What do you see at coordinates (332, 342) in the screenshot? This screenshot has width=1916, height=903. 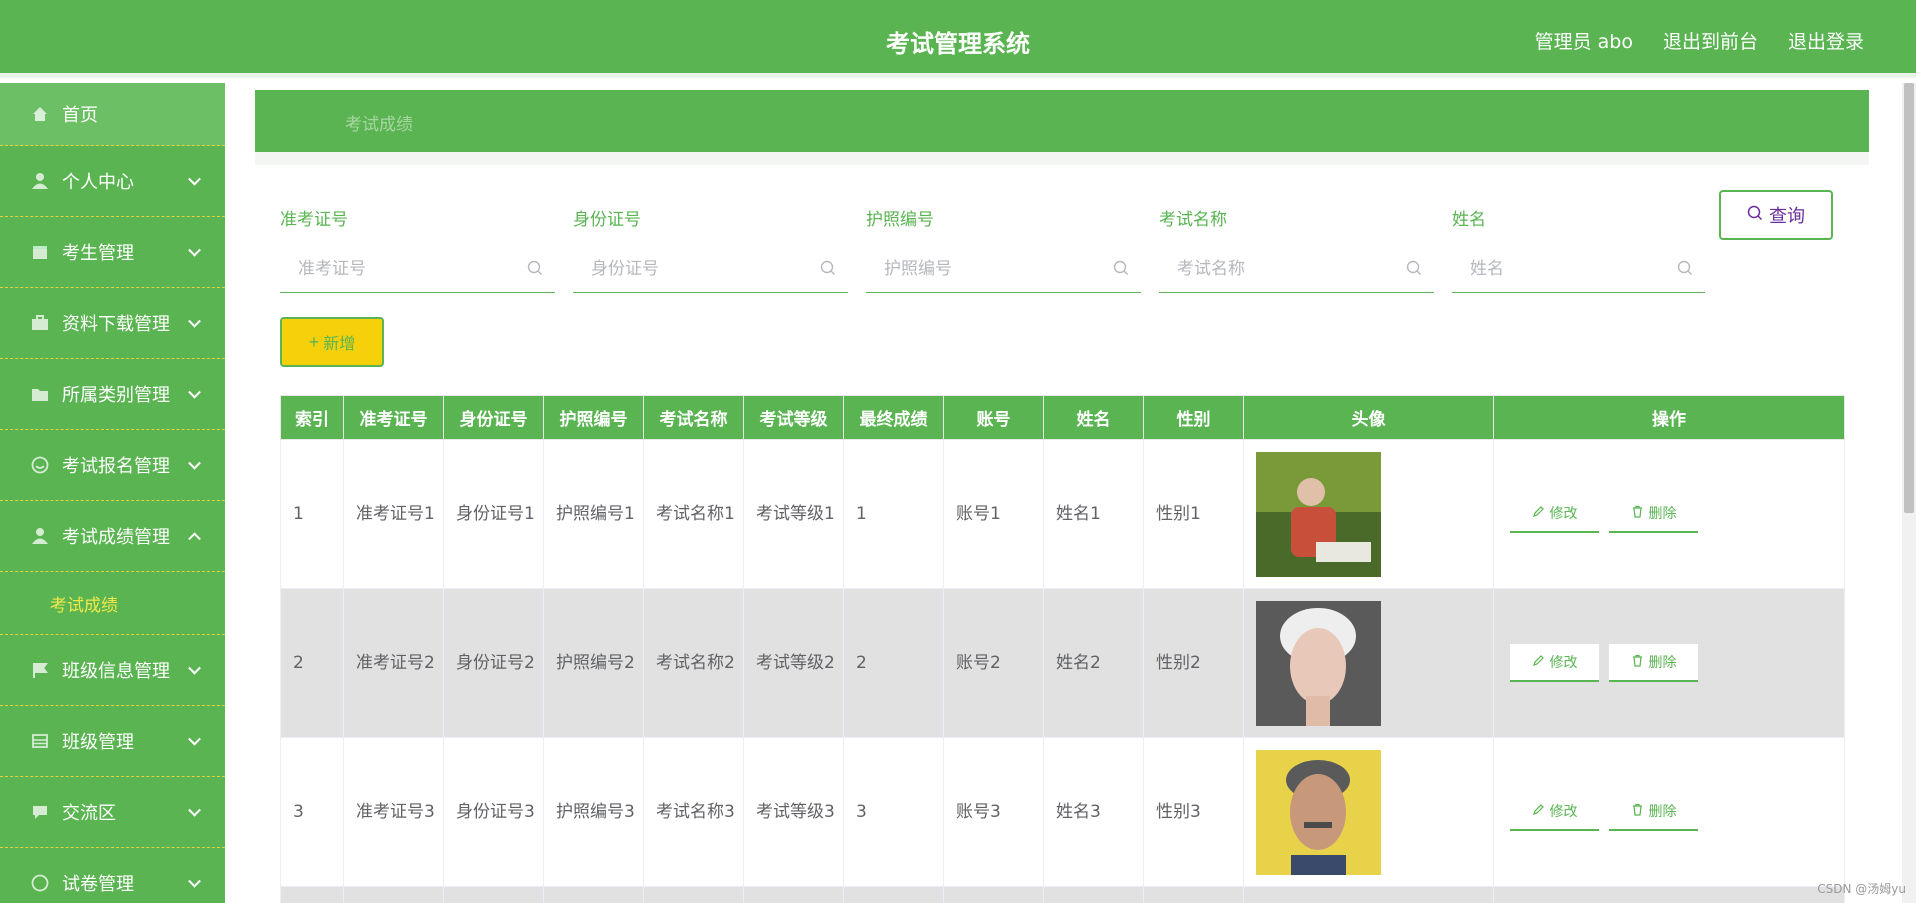 I see `add-button: + 新增` at bounding box center [332, 342].